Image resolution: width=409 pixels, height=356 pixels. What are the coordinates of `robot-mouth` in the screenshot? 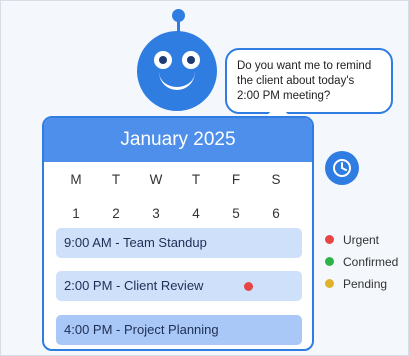 It's located at (177, 79).